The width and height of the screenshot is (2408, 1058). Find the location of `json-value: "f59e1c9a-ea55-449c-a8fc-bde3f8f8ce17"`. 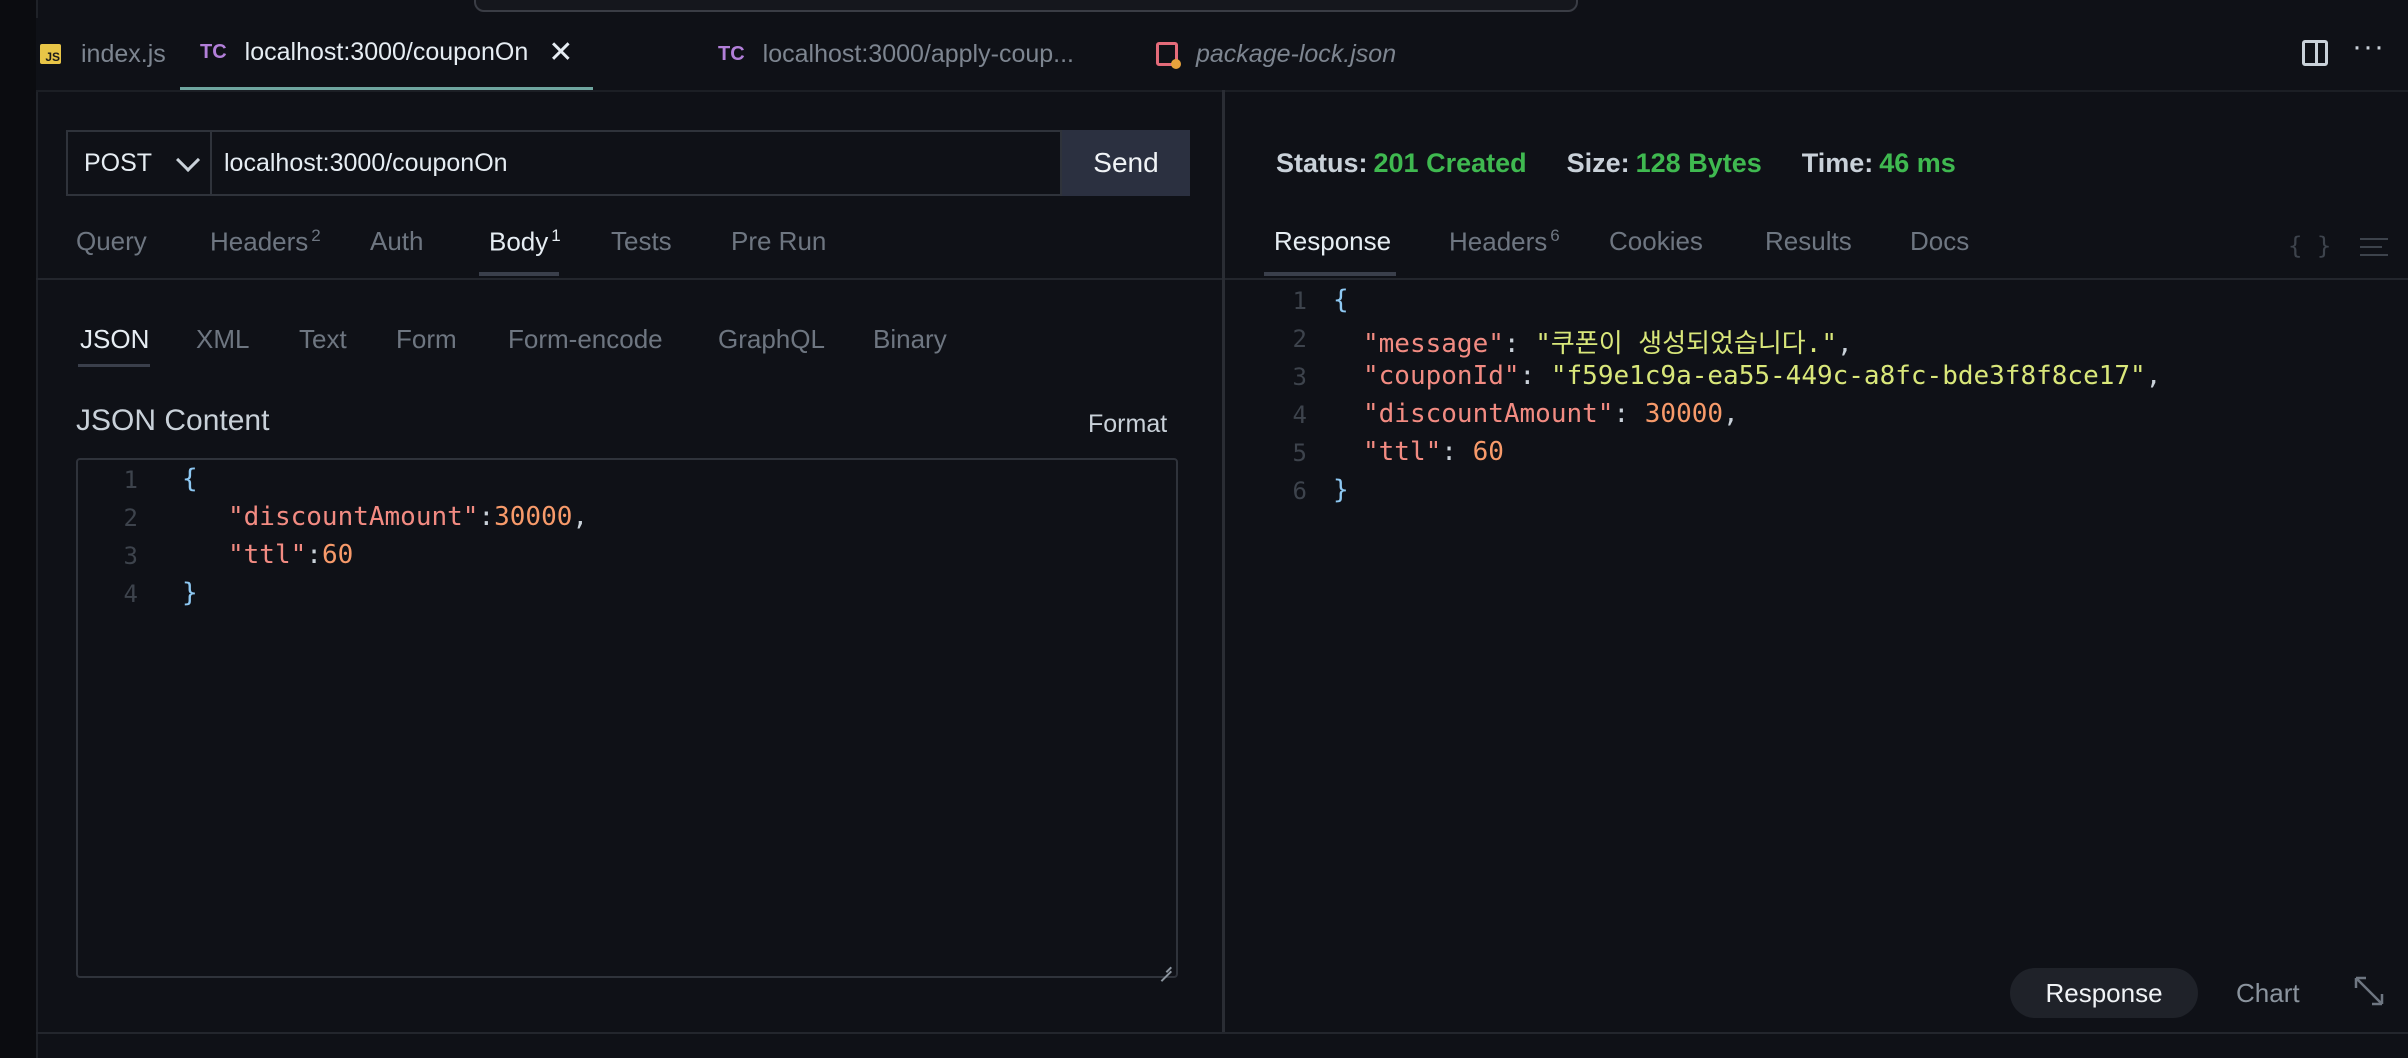

json-value: "f59e1c9a-ea55-449c-a8fc-bde3f8f8ce17" is located at coordinates (1848, 376).